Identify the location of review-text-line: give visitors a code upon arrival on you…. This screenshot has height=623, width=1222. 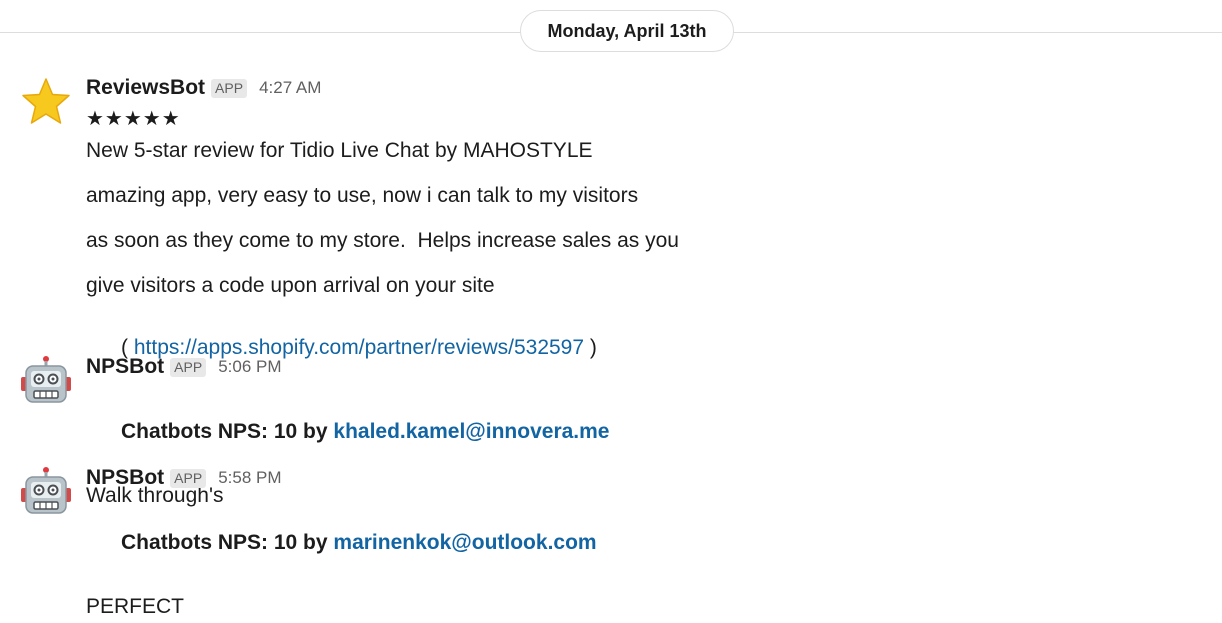
(290, 285).